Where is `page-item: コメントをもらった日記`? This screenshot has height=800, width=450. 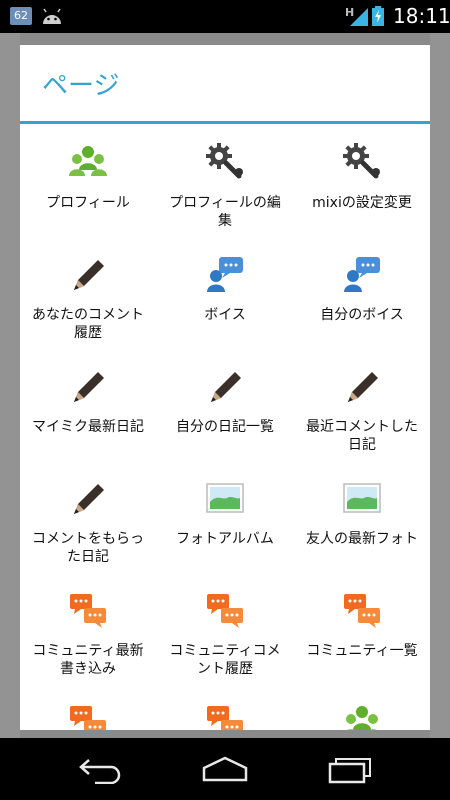 page-item: コメントをもらった日記 is located at coordinates (88, 522).